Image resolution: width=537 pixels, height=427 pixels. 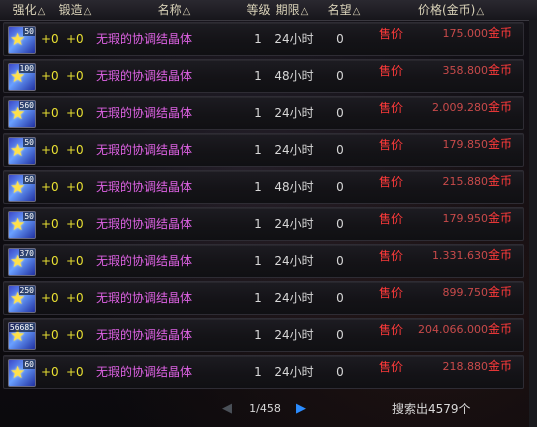 I want to click on price-value: 1.331.630金币, so click(x=464, y=255).